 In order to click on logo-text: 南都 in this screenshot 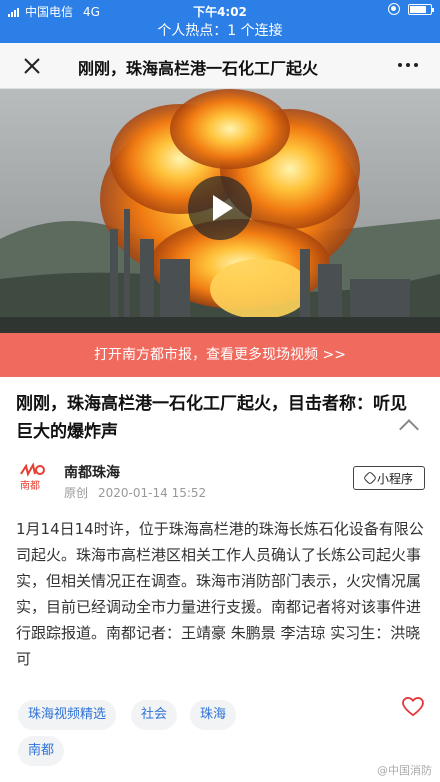, I will do `click(30, 485)`.